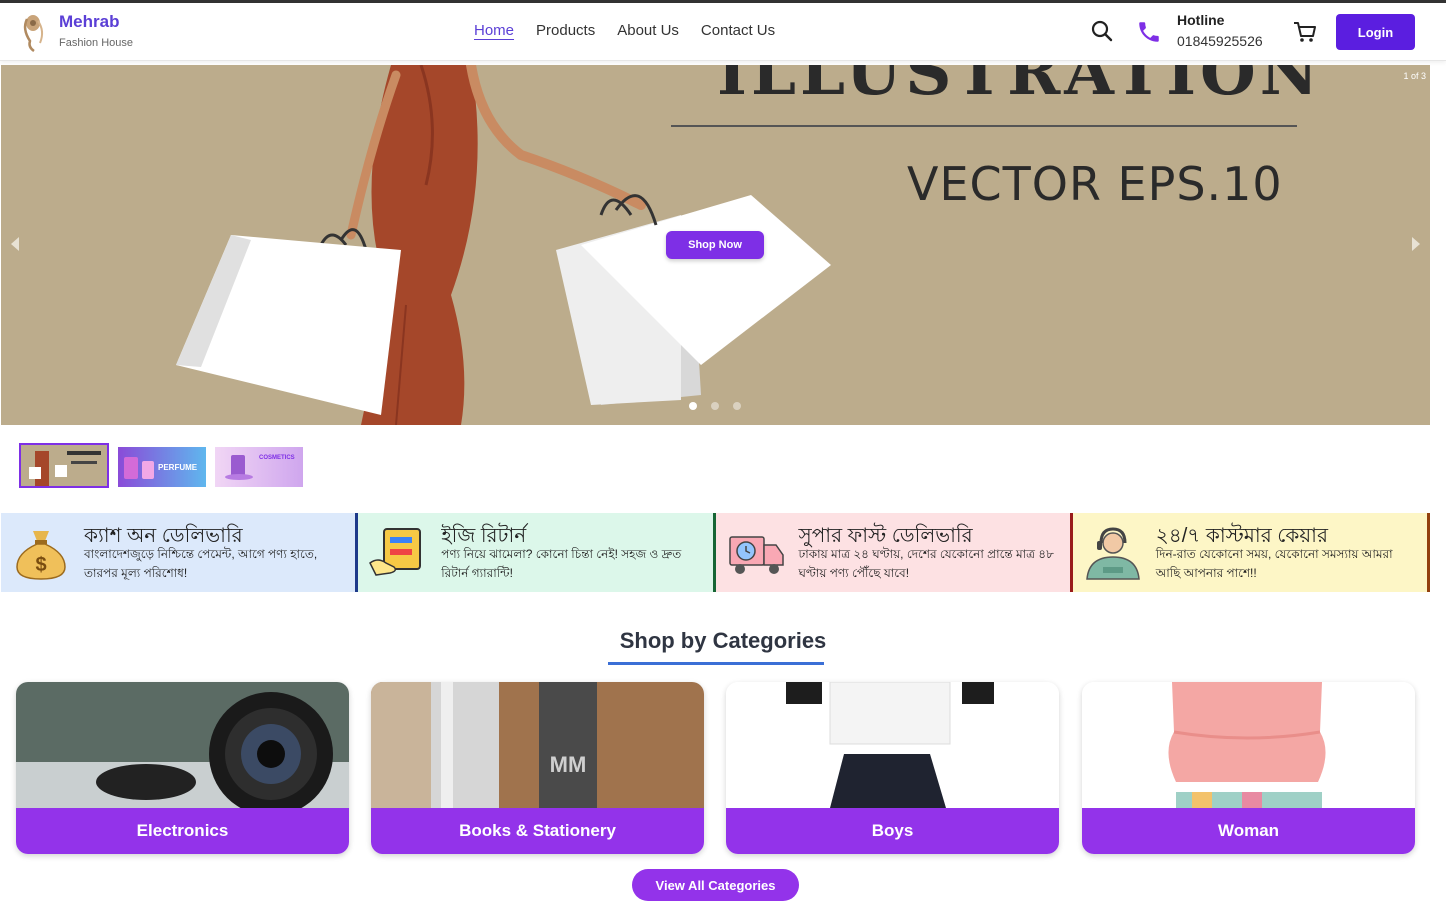  I want to click on category-electronics-image, so click(182, 745).